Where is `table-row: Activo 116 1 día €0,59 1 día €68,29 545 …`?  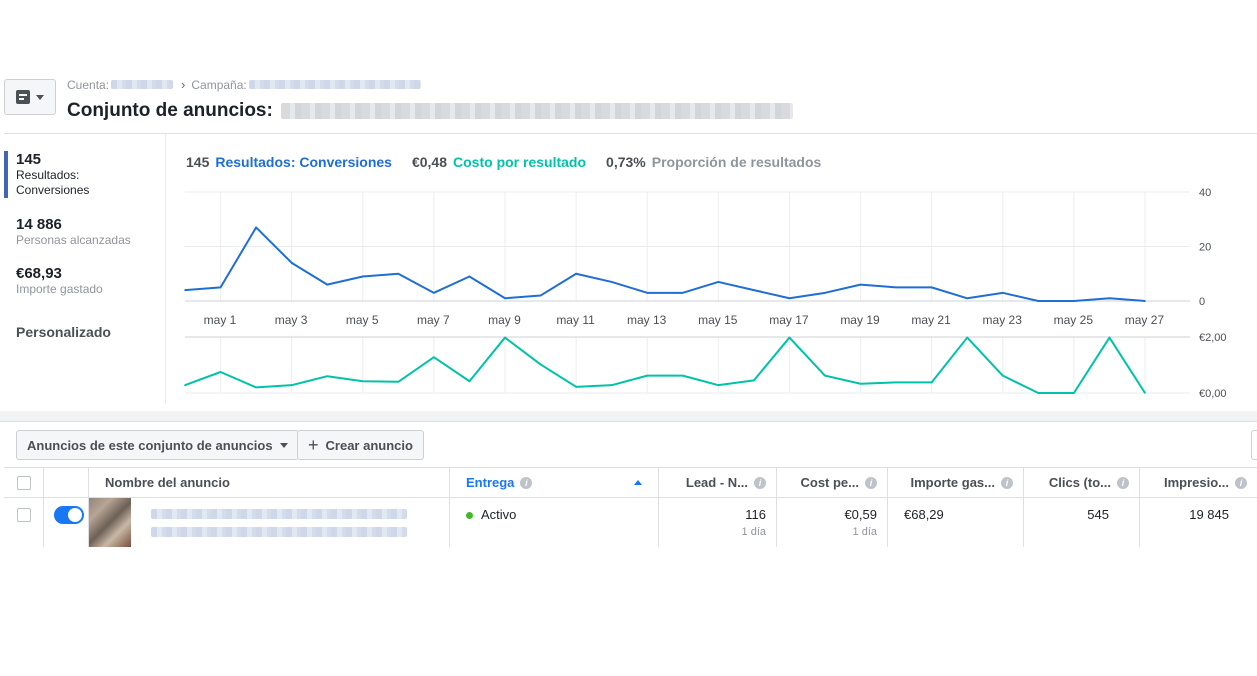
table-row: Activo 116 1 día €0,59 1 día €68,29 545 … is located at coordinates (630, 522).